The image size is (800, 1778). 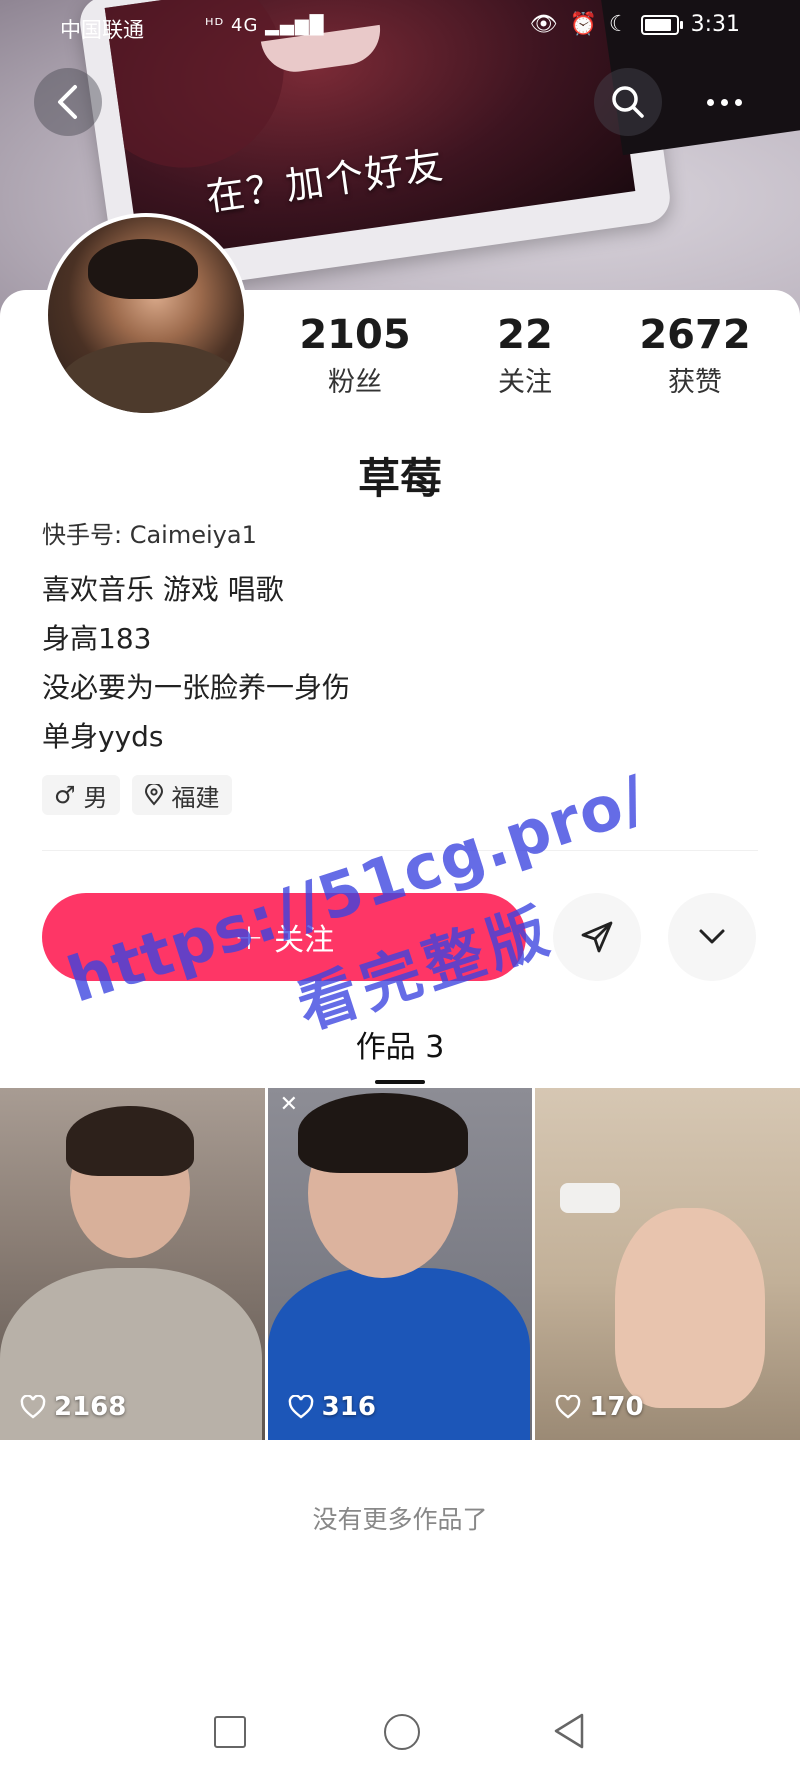 I want to click on tab-indicator, so click(x=400, y=1082).